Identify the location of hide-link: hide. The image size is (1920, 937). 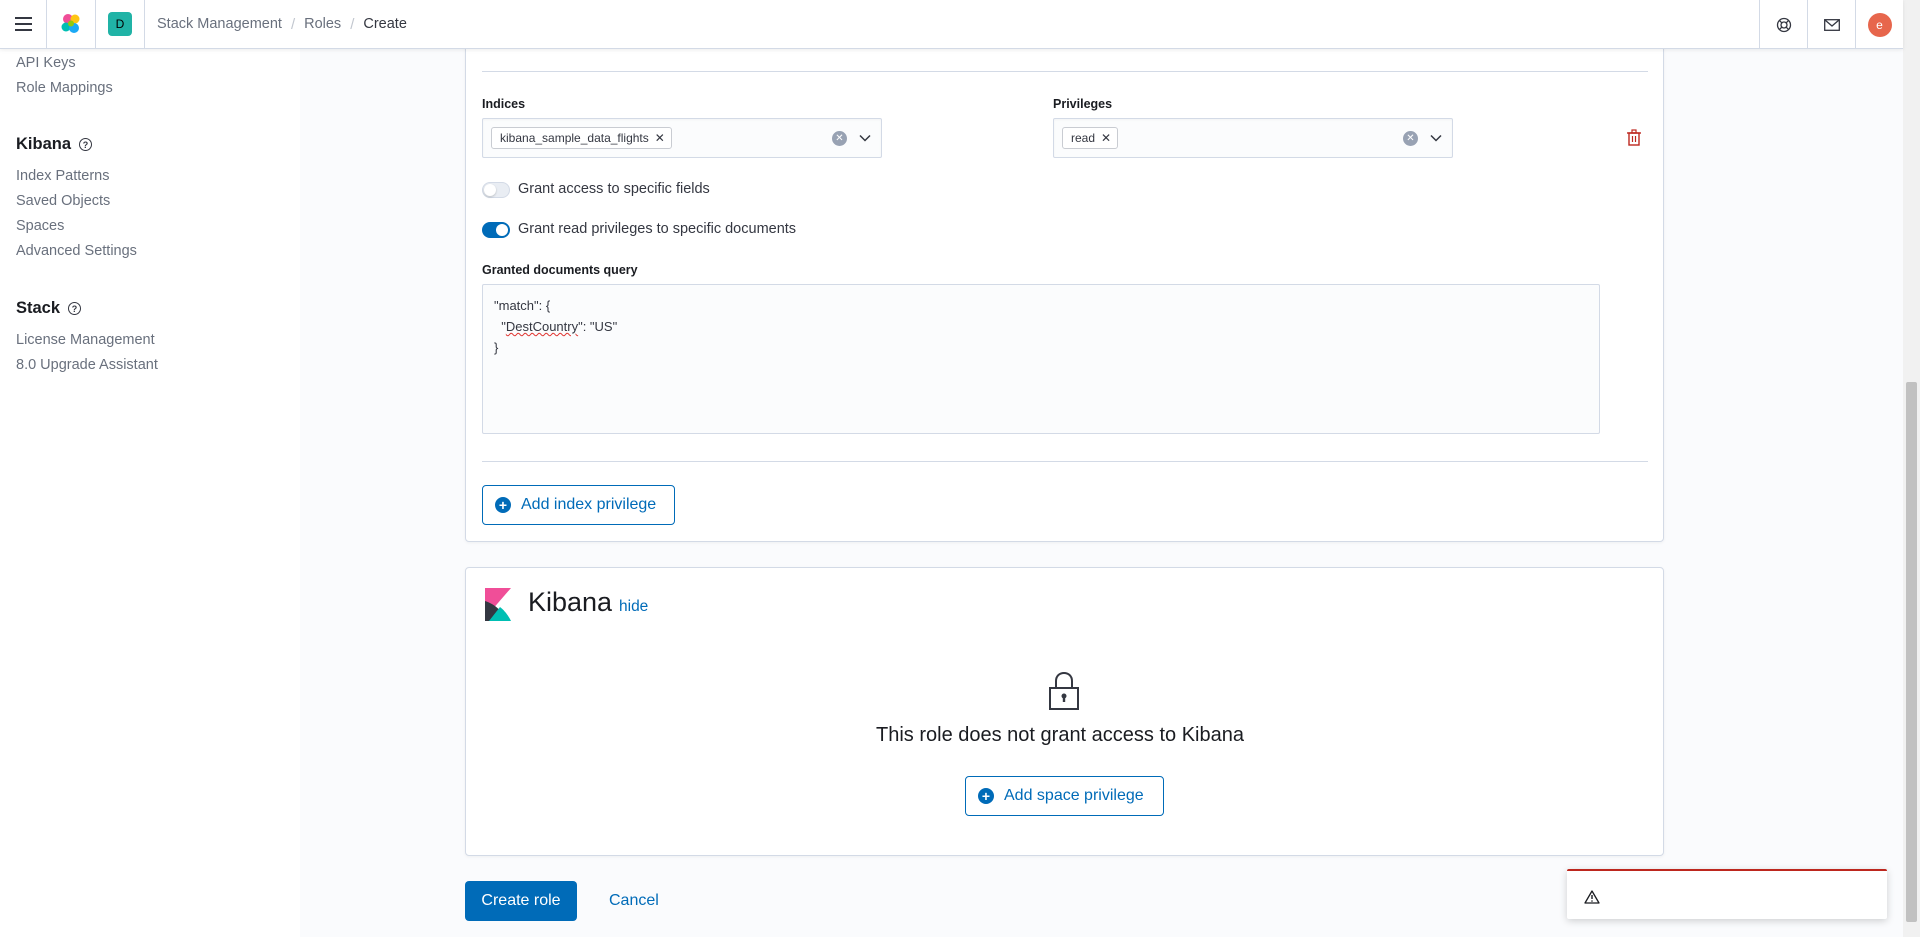
(633, 607).